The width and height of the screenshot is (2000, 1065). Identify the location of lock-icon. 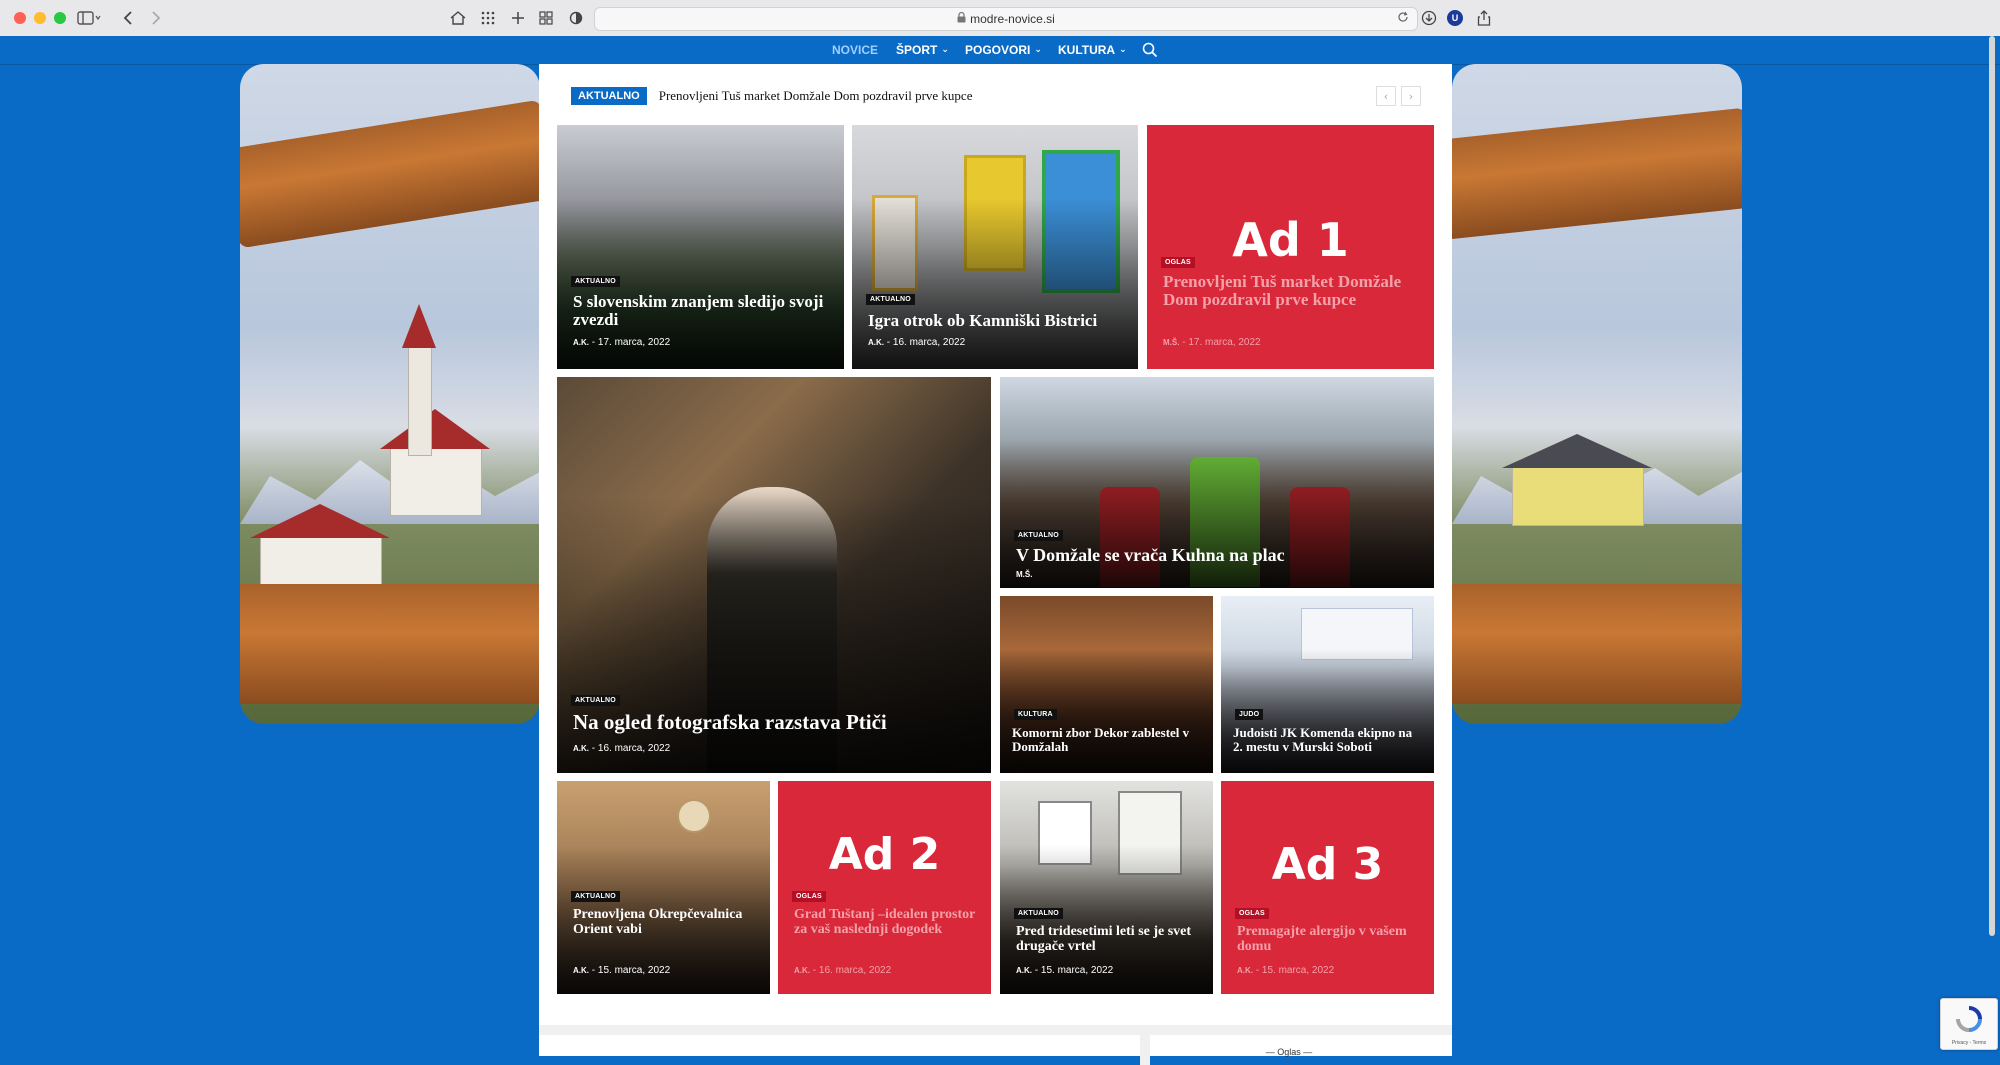
(961, 18).